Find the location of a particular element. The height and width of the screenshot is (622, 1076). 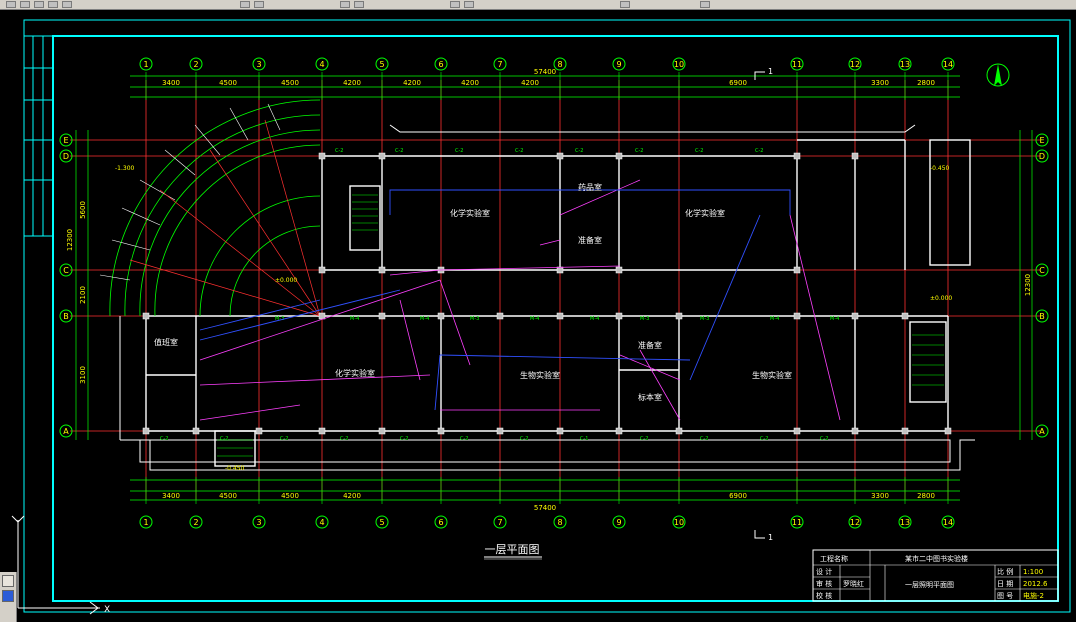

tb-drawing-name: 一层照明平面图 is located at coordinates (929, 585).